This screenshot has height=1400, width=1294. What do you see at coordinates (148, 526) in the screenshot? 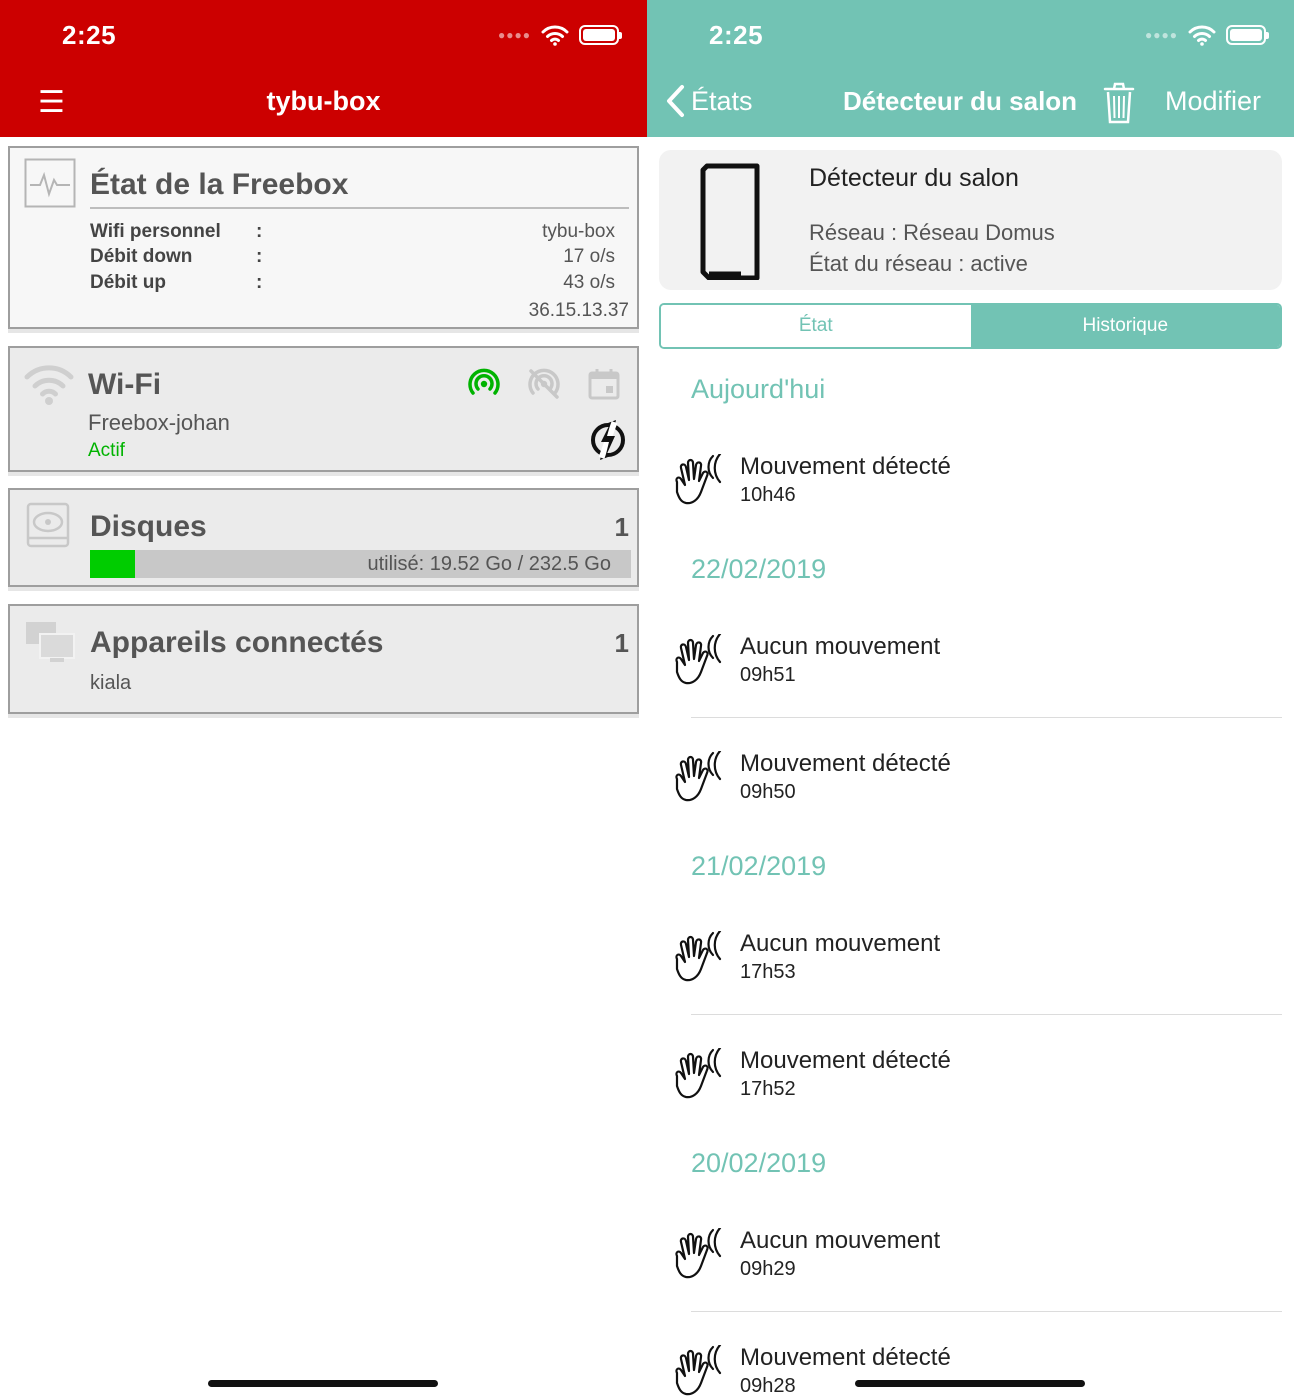
I see `card-title: Disques` at bounding box center [148, 526].